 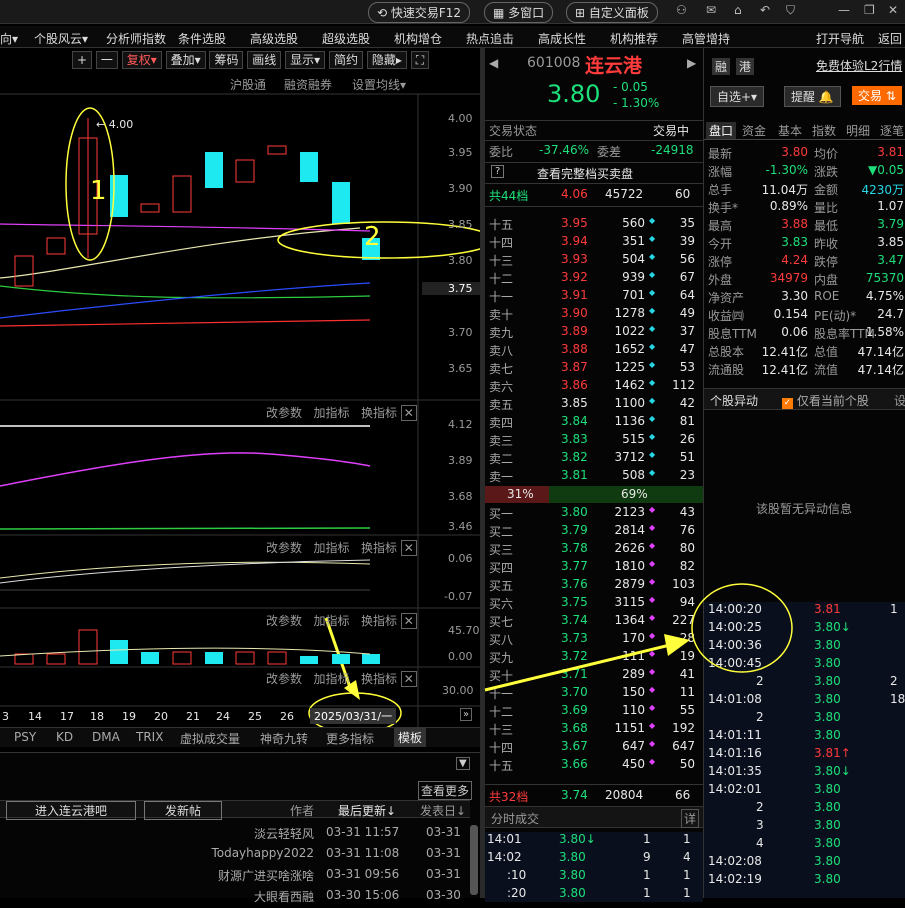 What do you see at coordinates (892, 130) in the screenshot?
I see `tab-tick: 逐笔` at bounding box center [892, 130].